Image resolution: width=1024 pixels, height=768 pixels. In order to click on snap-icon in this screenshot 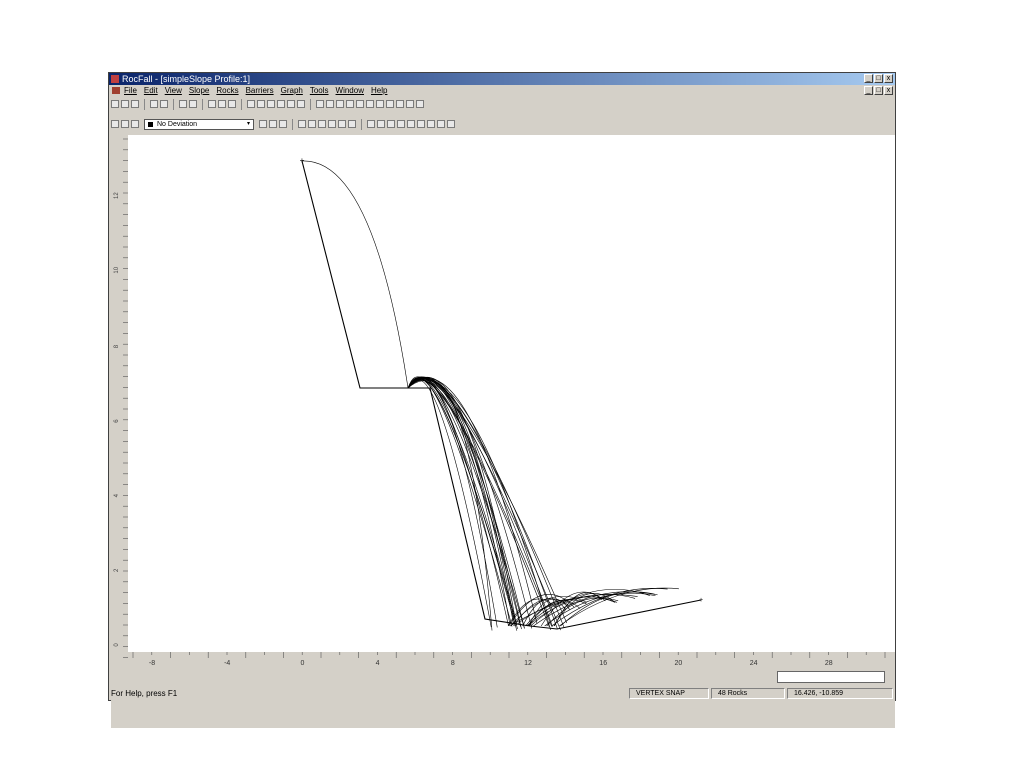, I will do `click(352, 124)`.